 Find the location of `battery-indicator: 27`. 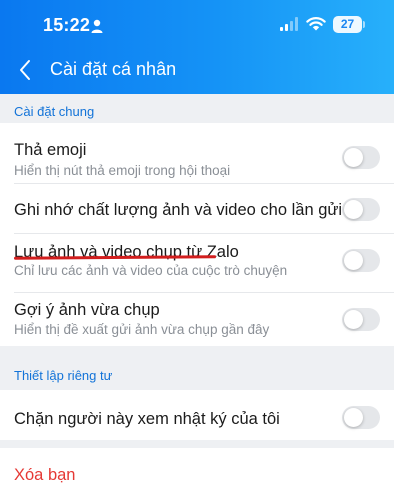

battery-indicator: 27 is located at coordinates (347, 24).